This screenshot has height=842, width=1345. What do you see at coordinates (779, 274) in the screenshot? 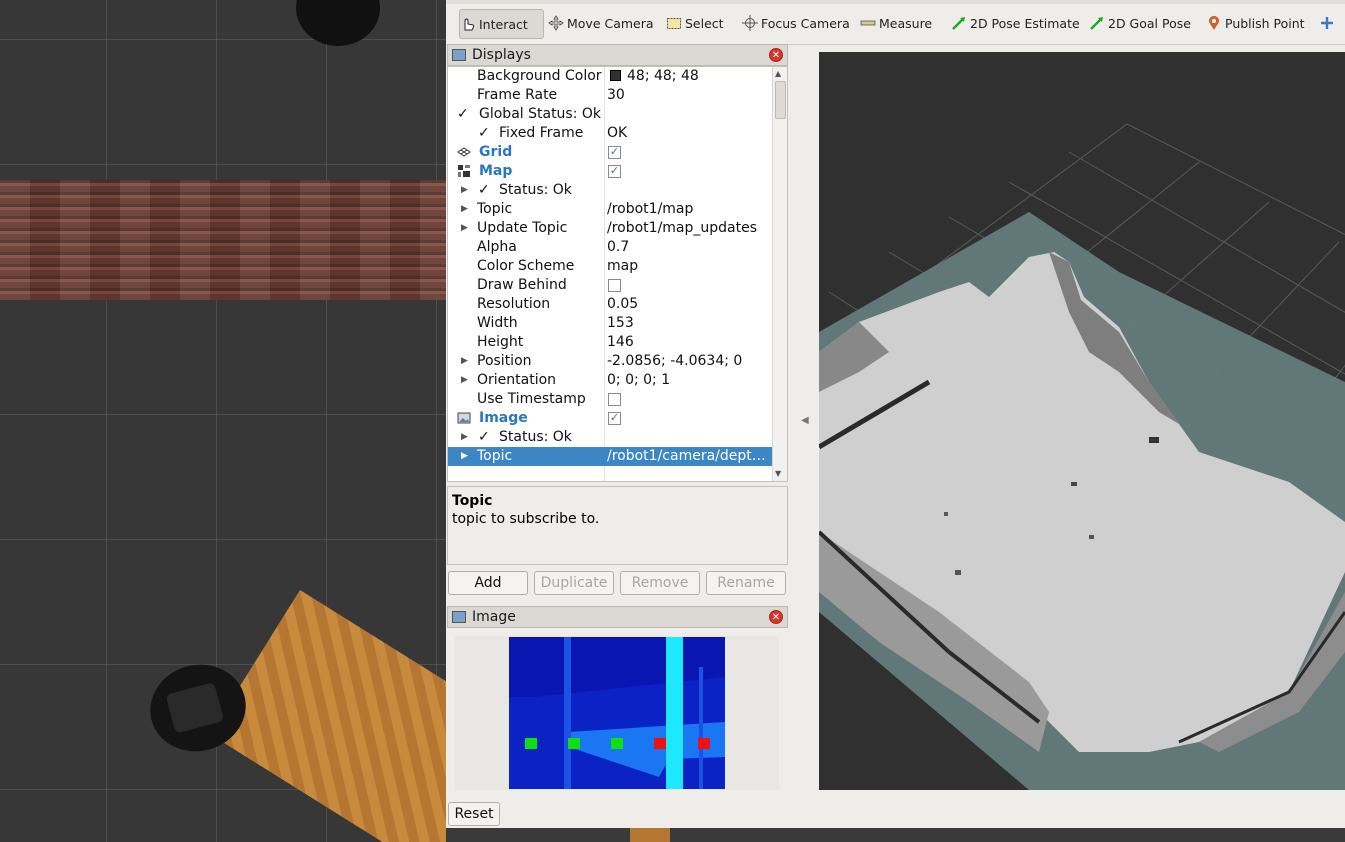
I see `tree-scrollbar: ▲ ▼` at bounding box center [779, 274].